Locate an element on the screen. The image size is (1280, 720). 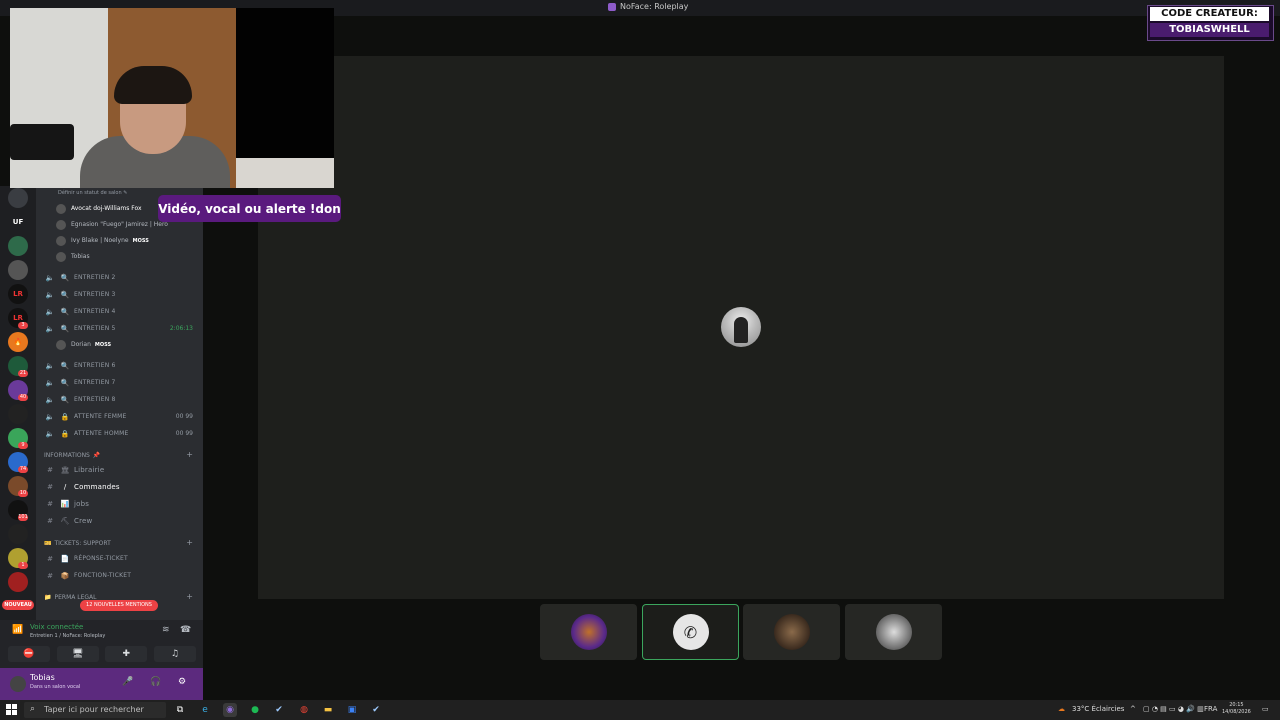
edge-icon: e is located at coordinates (205, 710).